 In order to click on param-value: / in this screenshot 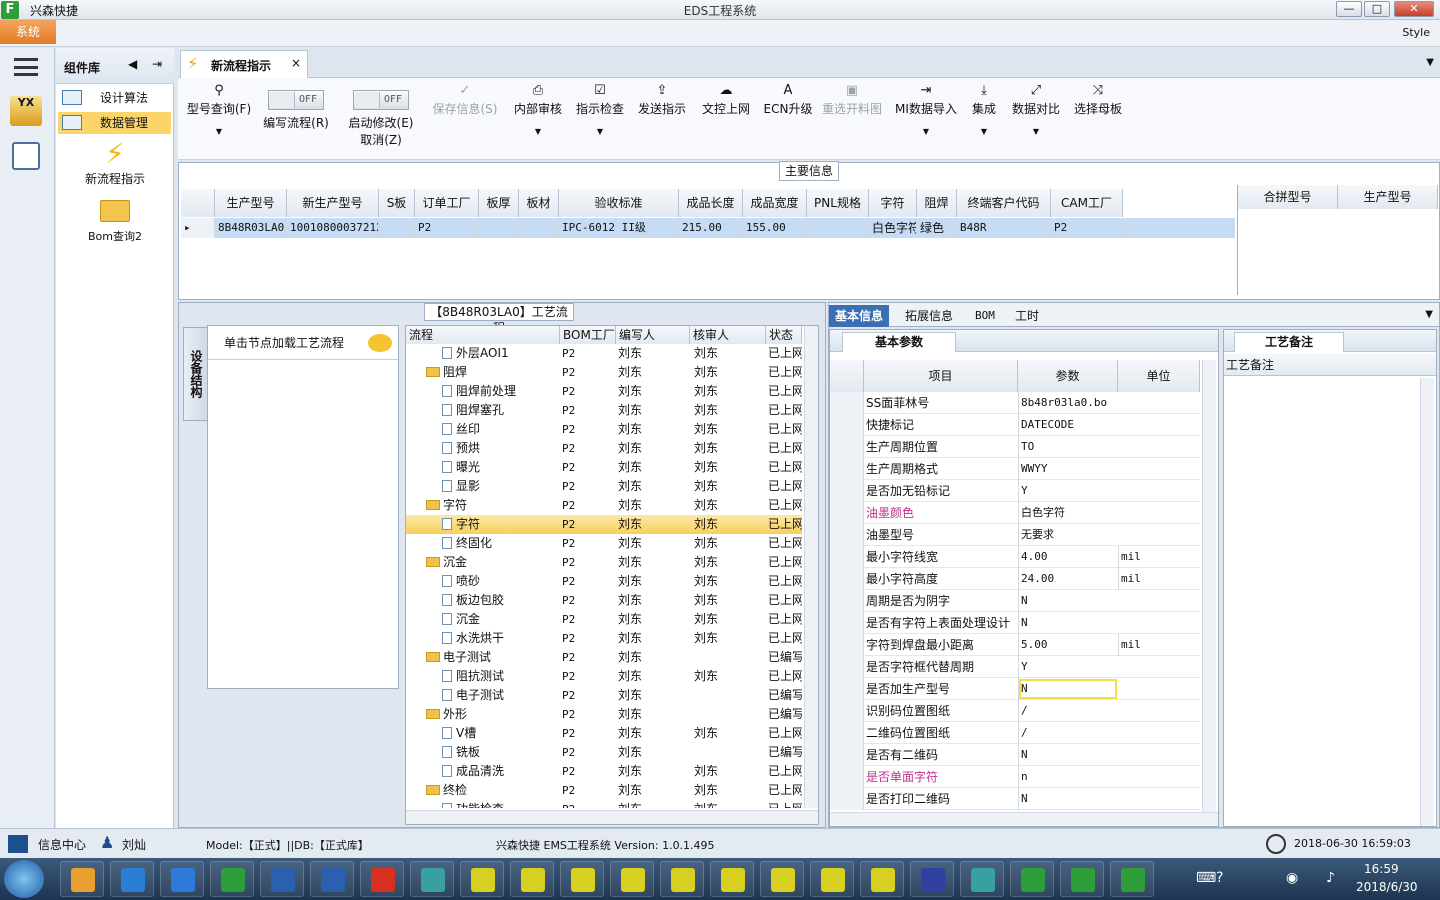, I will do `click(1068, 711)`.